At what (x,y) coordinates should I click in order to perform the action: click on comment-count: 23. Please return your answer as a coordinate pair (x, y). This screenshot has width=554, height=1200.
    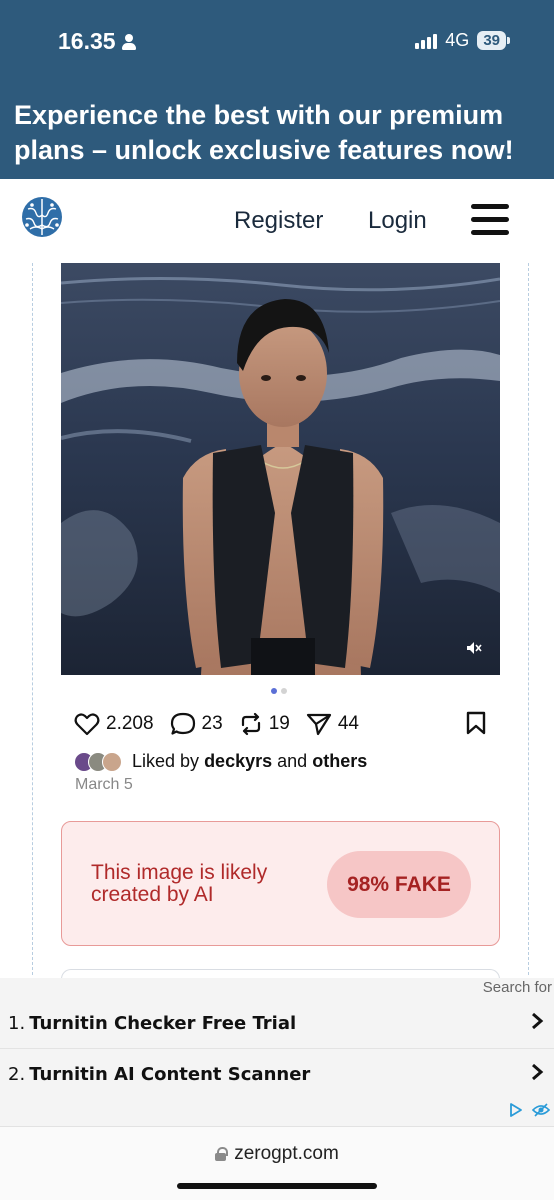
    Looking at the image, I should click on (212, 723).